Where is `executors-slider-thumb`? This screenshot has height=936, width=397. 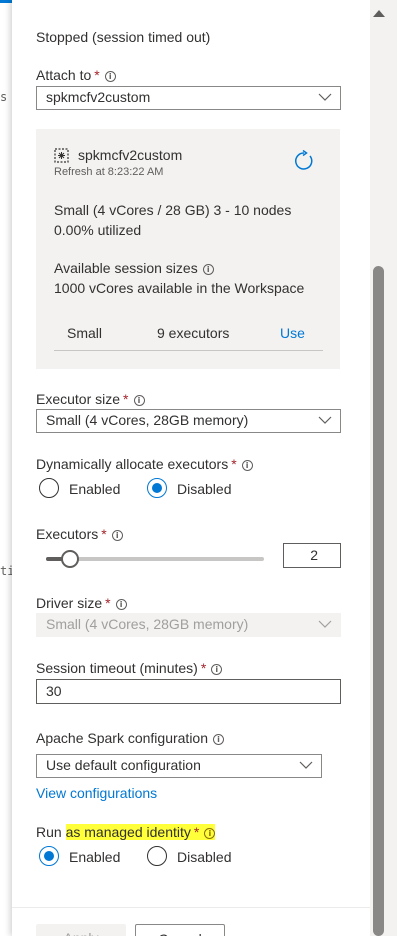
executors-slider-thumb is located at coordinates (69, 559).